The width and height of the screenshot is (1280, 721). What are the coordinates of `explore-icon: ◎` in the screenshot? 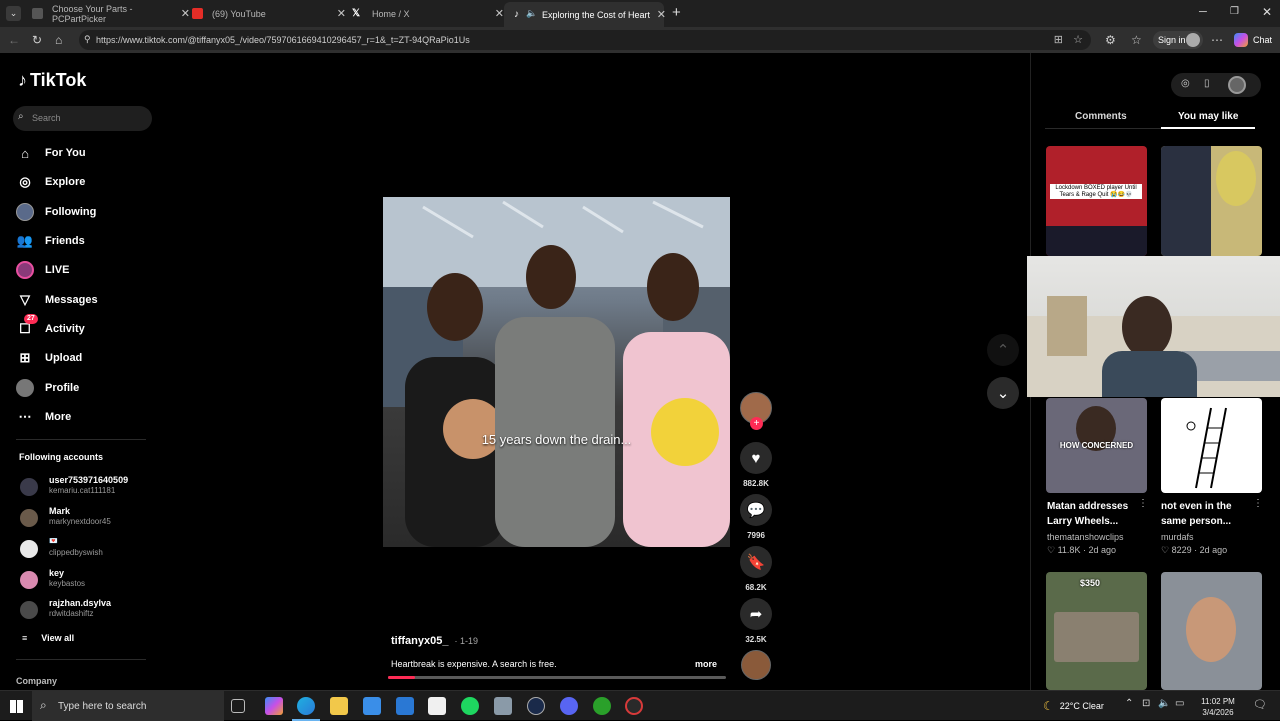 It's located at (1185, 83).